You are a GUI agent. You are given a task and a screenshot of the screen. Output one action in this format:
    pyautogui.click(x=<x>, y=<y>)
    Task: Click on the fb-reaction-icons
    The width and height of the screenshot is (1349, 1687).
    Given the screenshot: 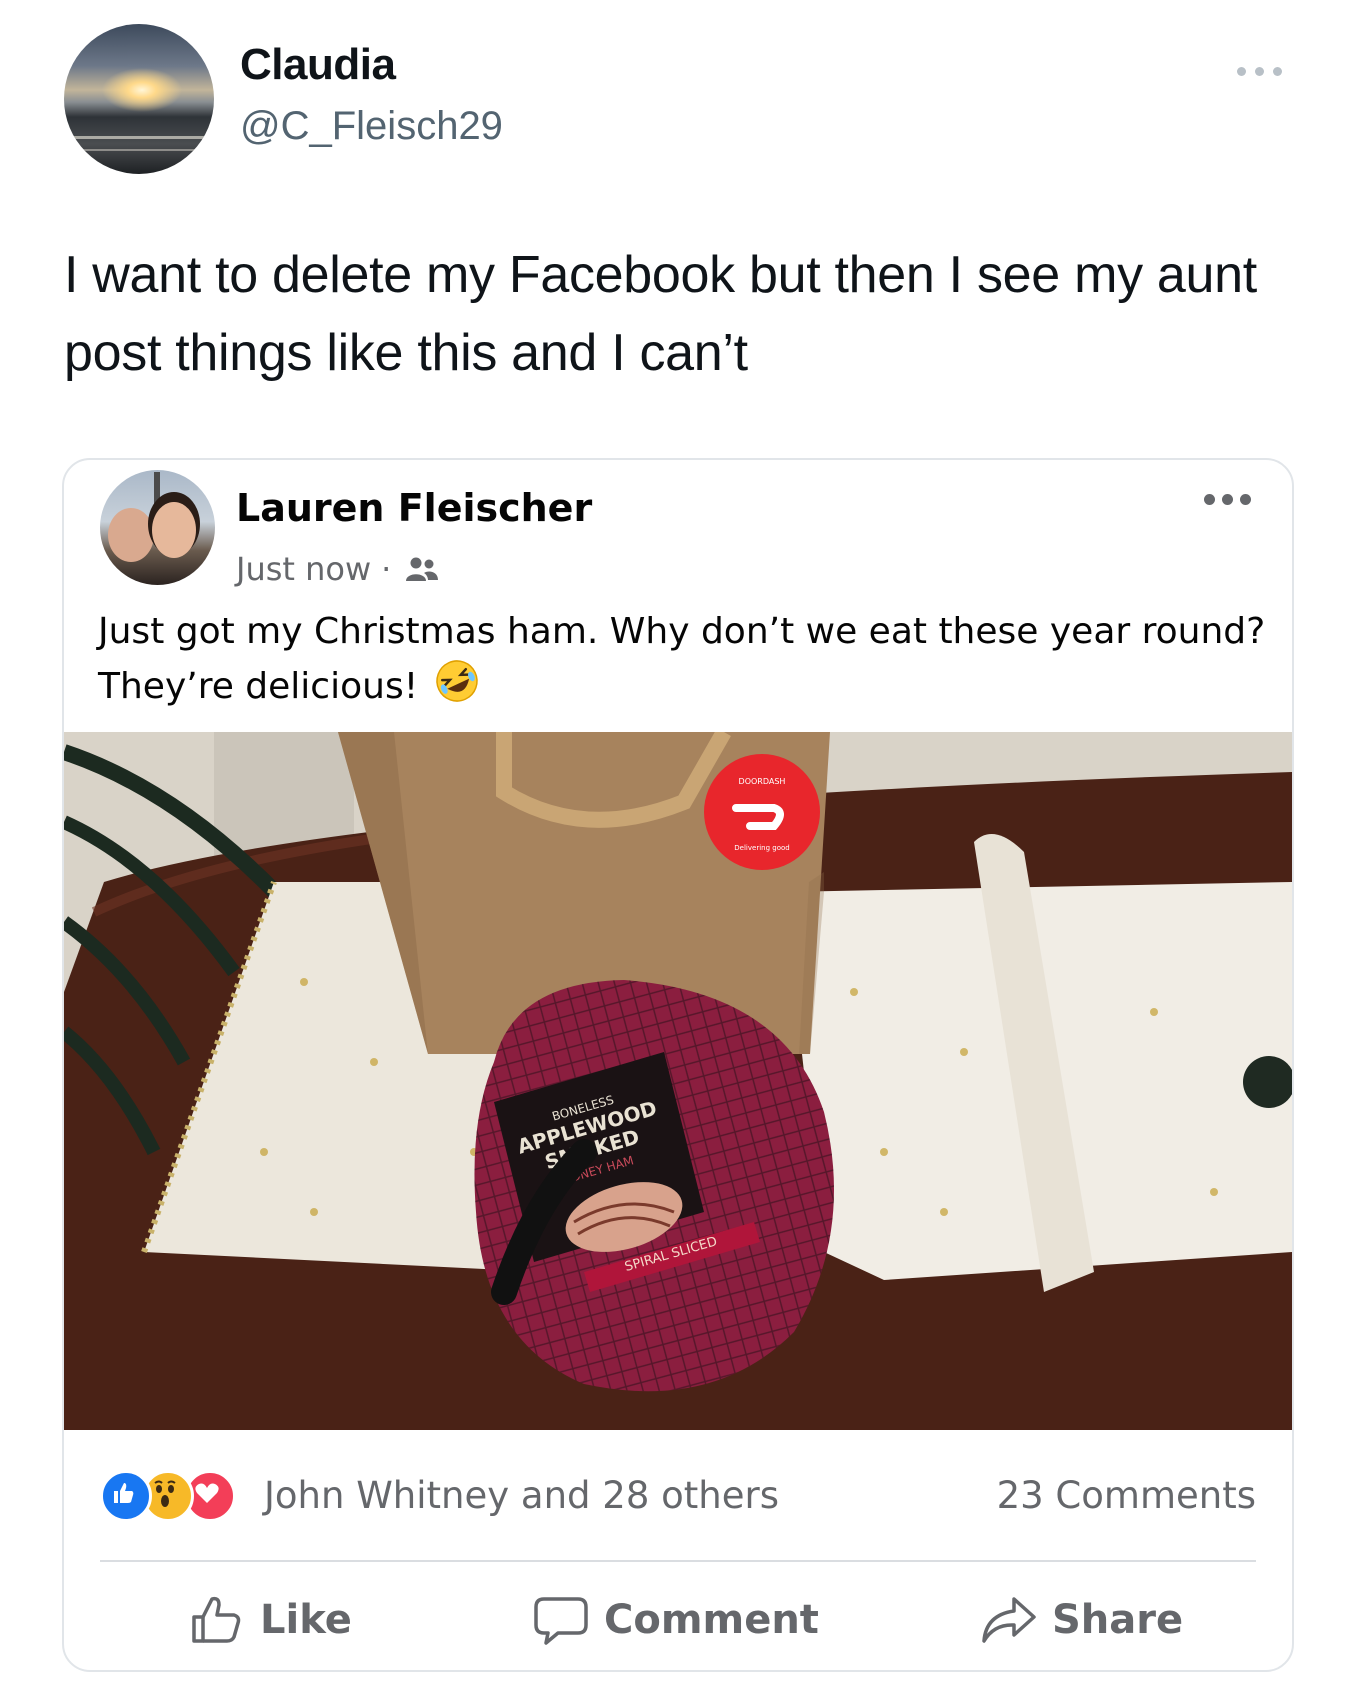 What is the action you would take?
    pyautogui.click(x=168, y=1496)
    